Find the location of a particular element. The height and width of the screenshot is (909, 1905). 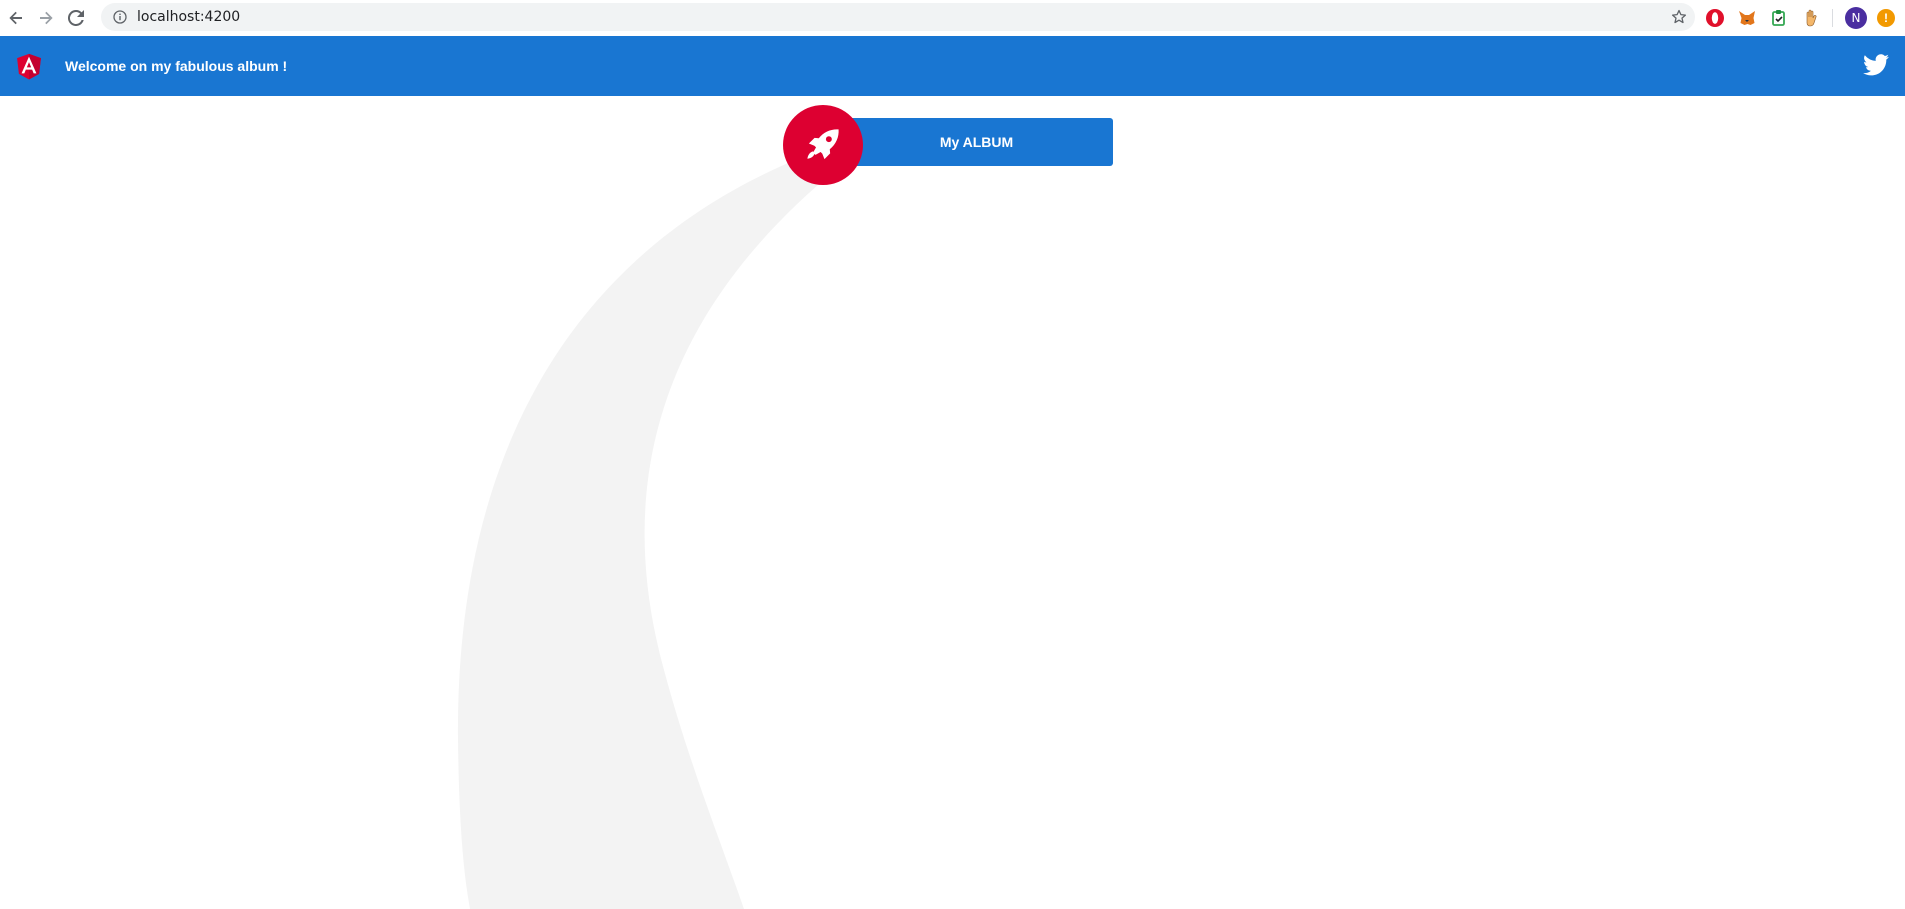

my-album-button: My ALBUM is located at coordinates (976, 142).